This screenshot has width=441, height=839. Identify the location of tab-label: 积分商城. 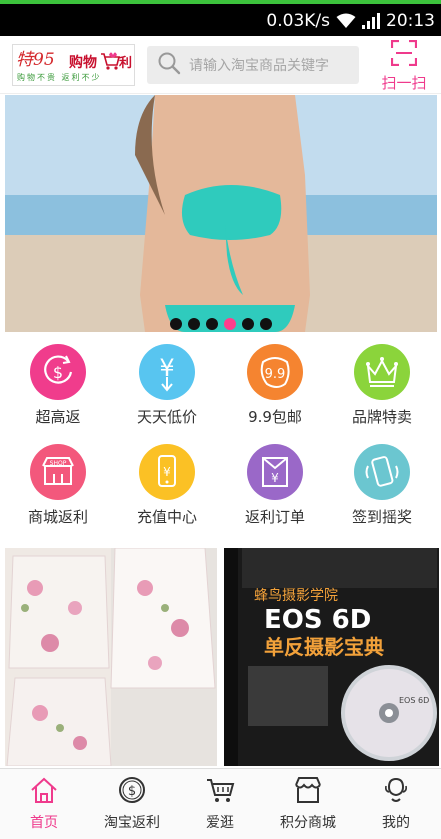
(308, 823).